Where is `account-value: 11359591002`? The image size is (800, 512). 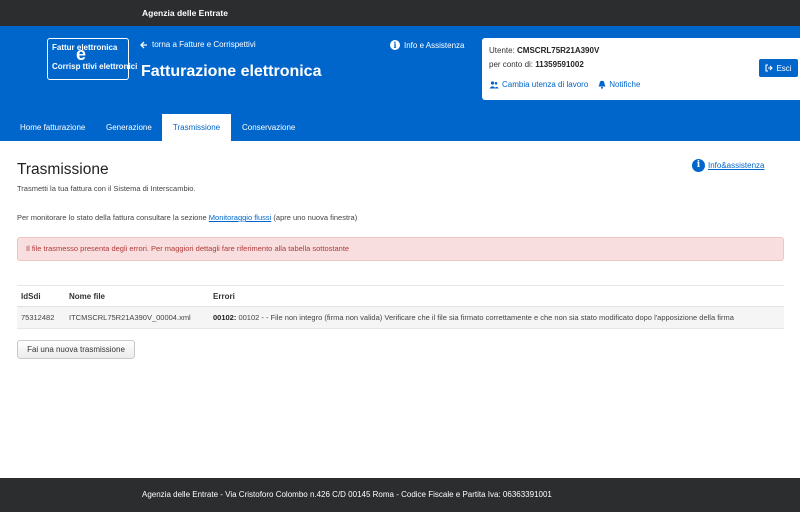
account-value: 11359591002 is located at coordinates (559, 64).